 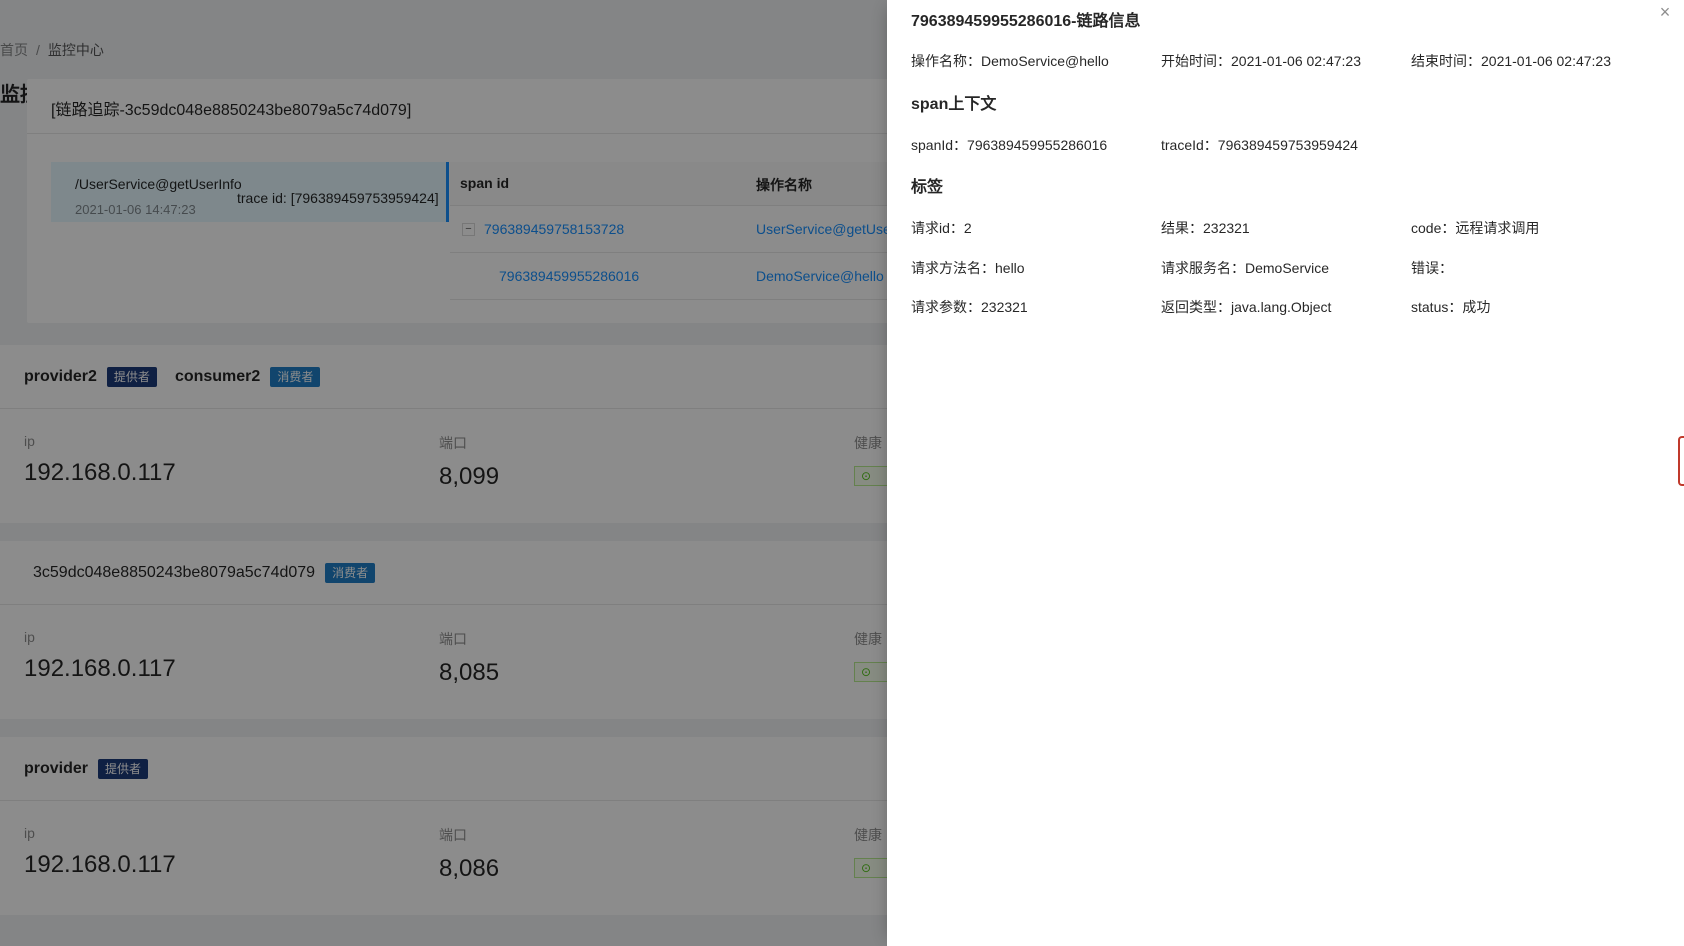 I want to click on span-context-title: span上下文, so click(x=954, y=104).